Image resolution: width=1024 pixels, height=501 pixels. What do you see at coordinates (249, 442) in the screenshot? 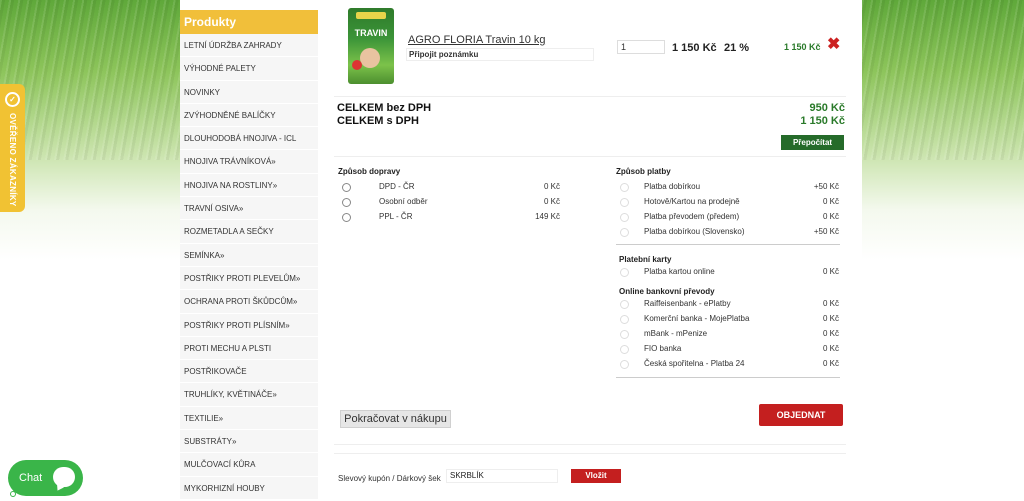
I see `sidebar-item: SUBSTRÁTY»` at bounding box center [249, 442].